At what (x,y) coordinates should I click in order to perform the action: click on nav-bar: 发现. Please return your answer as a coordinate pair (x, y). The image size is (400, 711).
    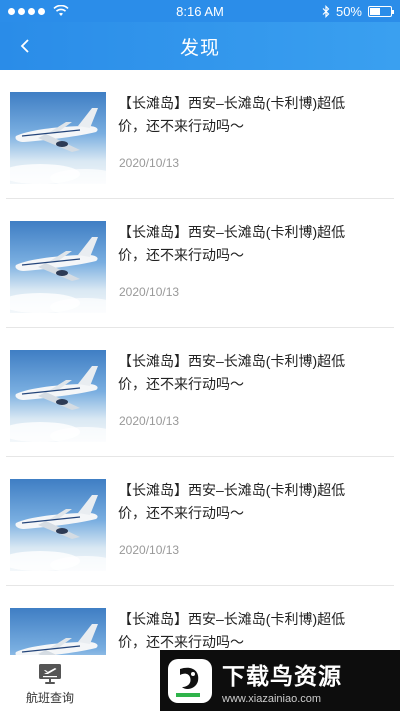
    Looking at the image, I should click on (200, 46).